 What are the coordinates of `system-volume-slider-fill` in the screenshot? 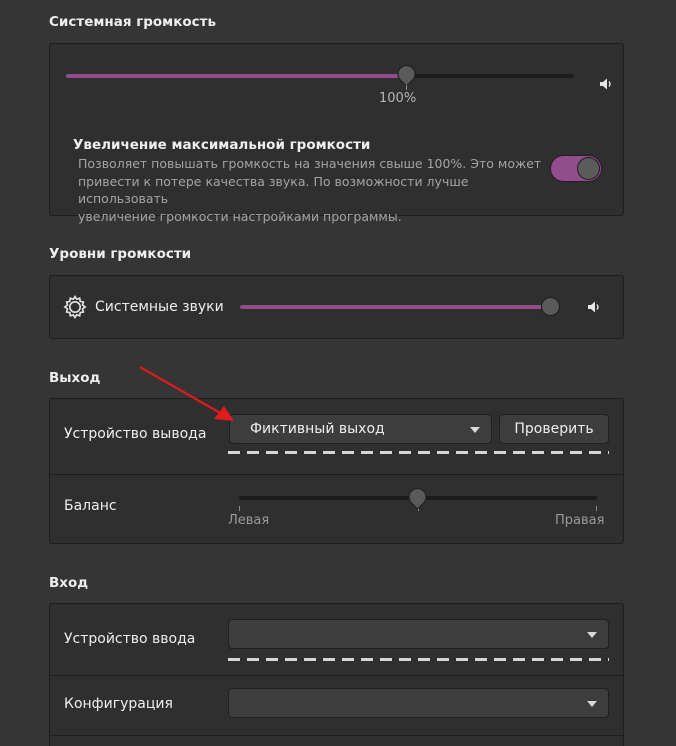 It's located at (236, 76).